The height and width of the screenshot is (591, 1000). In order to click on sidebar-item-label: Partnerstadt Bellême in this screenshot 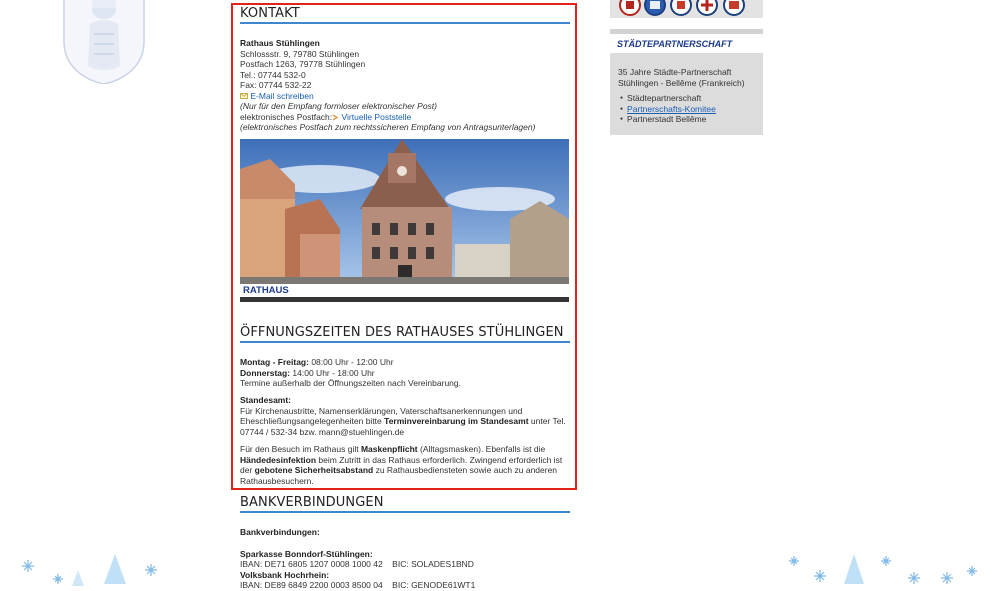, I will do `click(667, 119)`.